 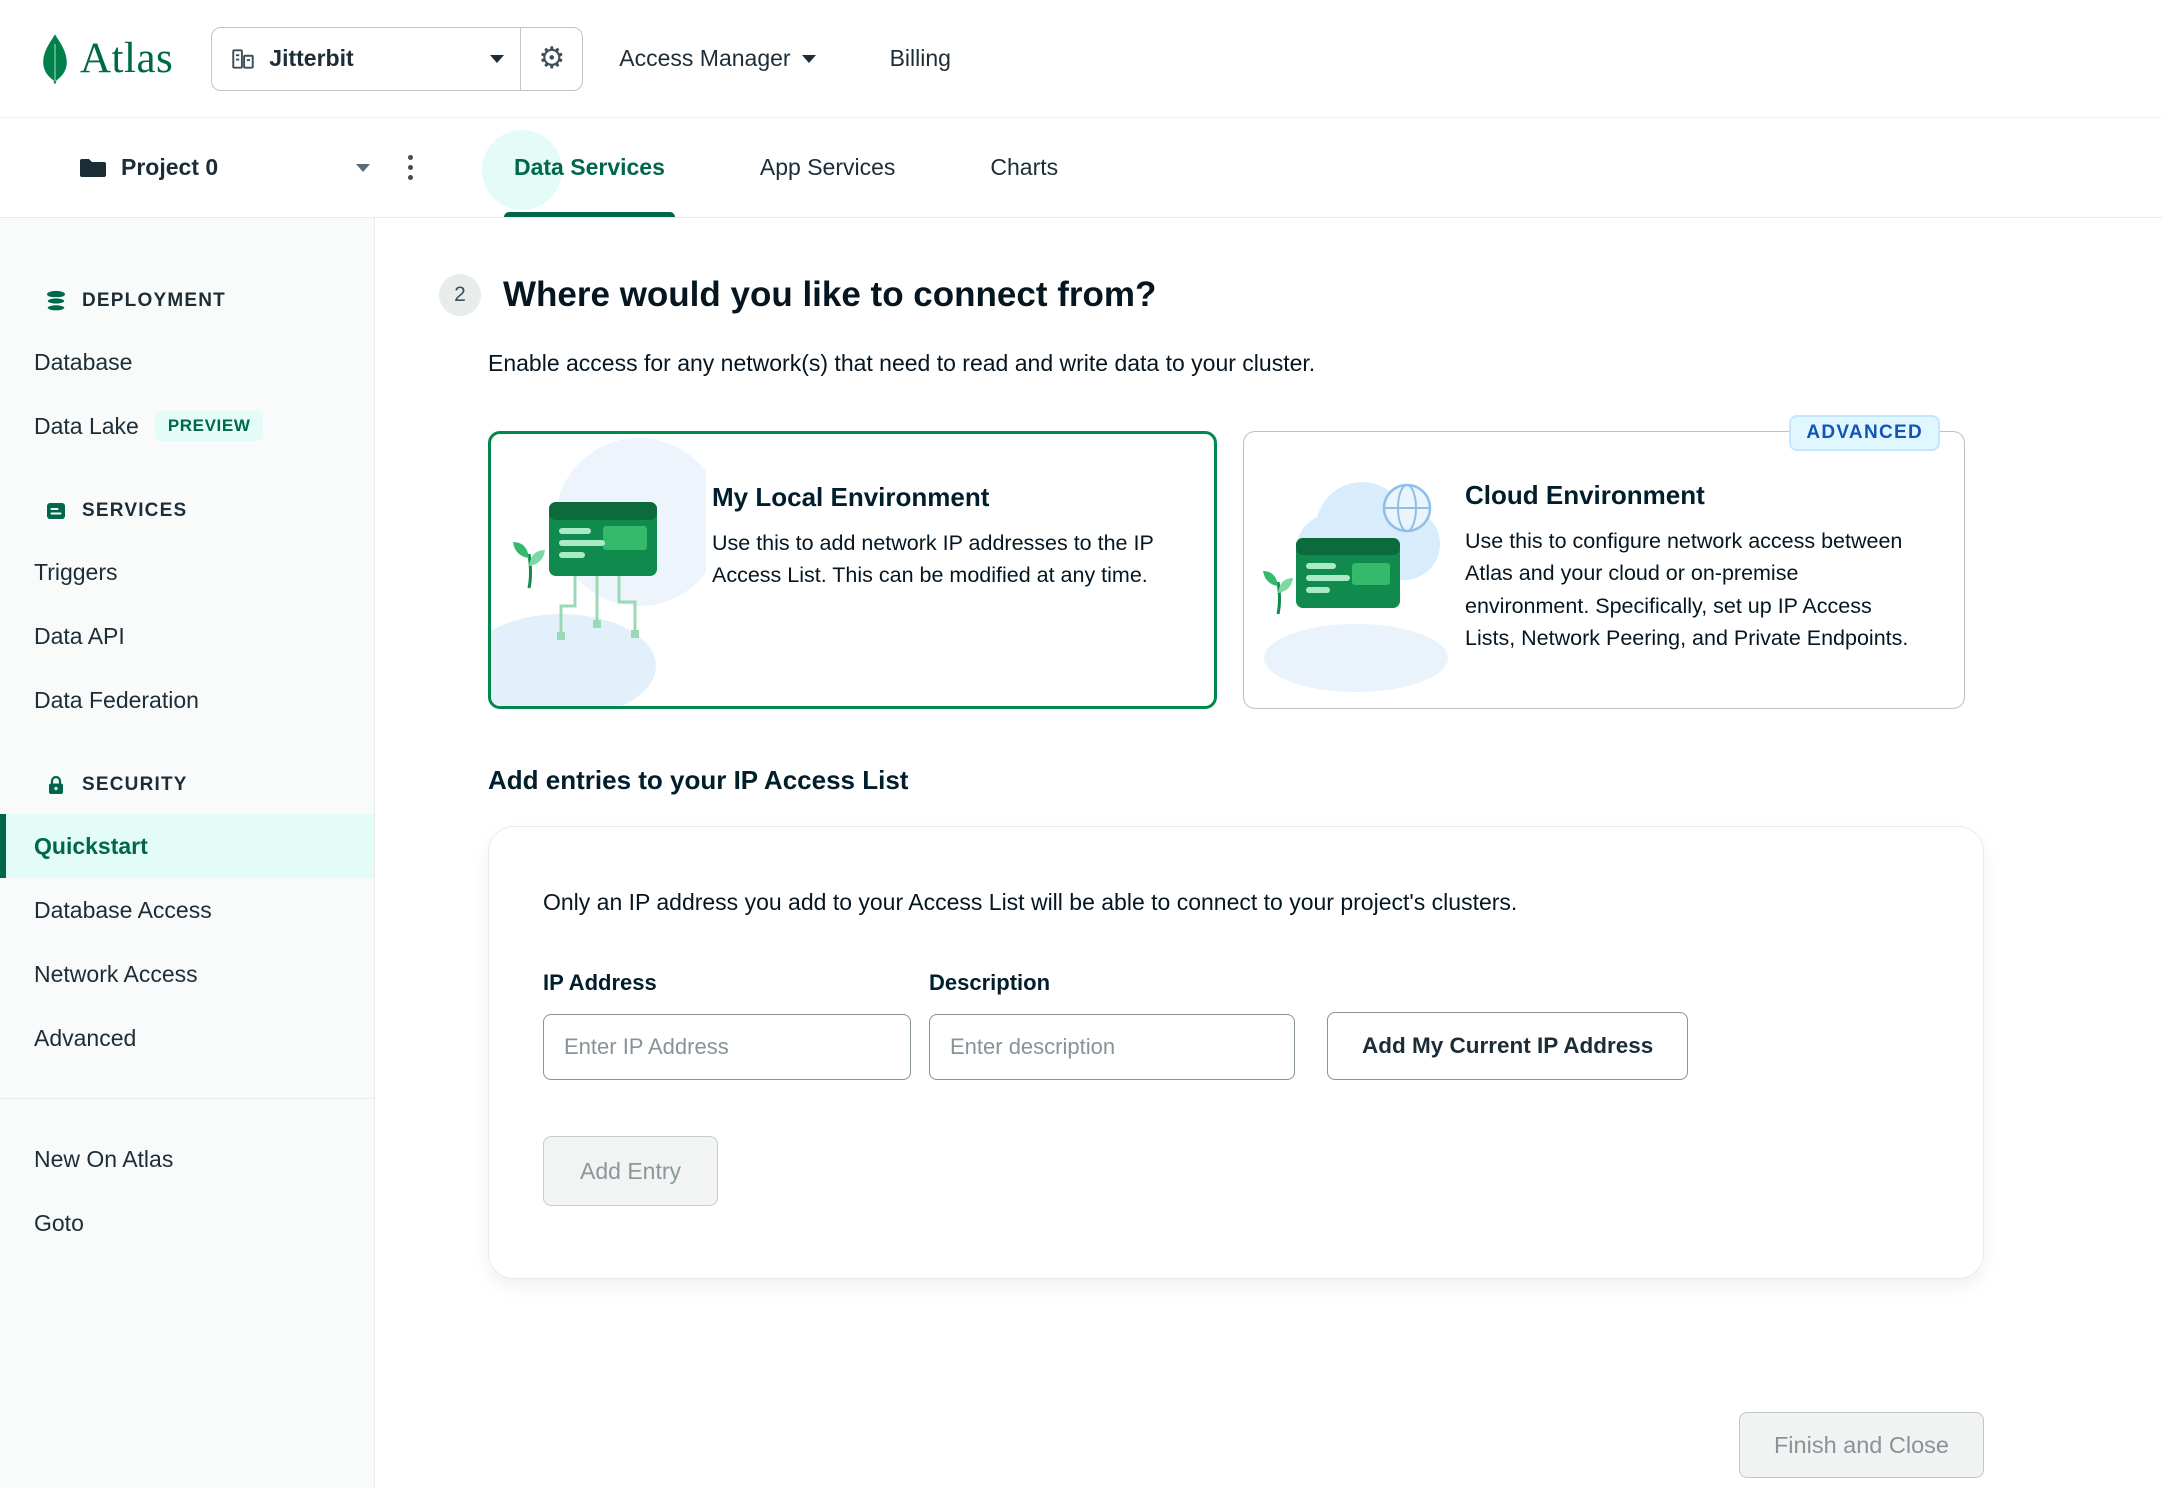 I want to click on active-tab-underline, so click(x=589, y=214).